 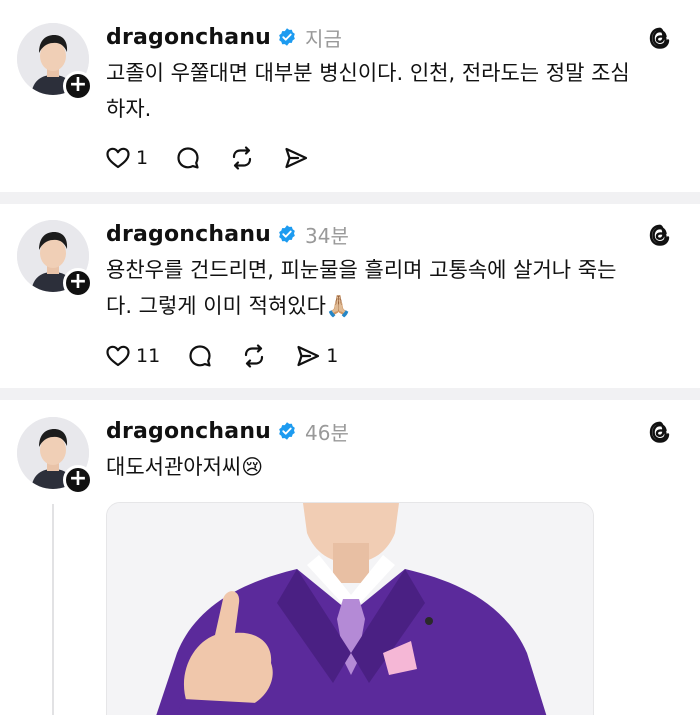 I want to click on post-header: dragonchanu 34분, so click(x=227, y=234).